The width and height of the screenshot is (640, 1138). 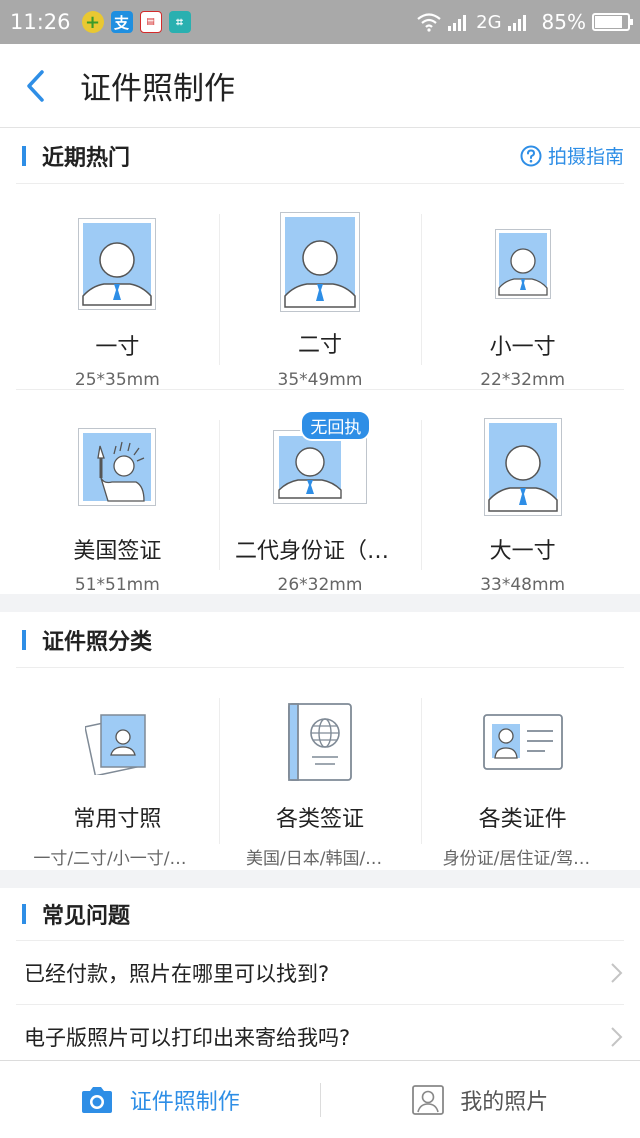 What do you see at coordinates (177, 973) in the screenshot?
I see `faq-question: 已经付款，照片在哪里可以找到?` at bounding box center [177, 973].